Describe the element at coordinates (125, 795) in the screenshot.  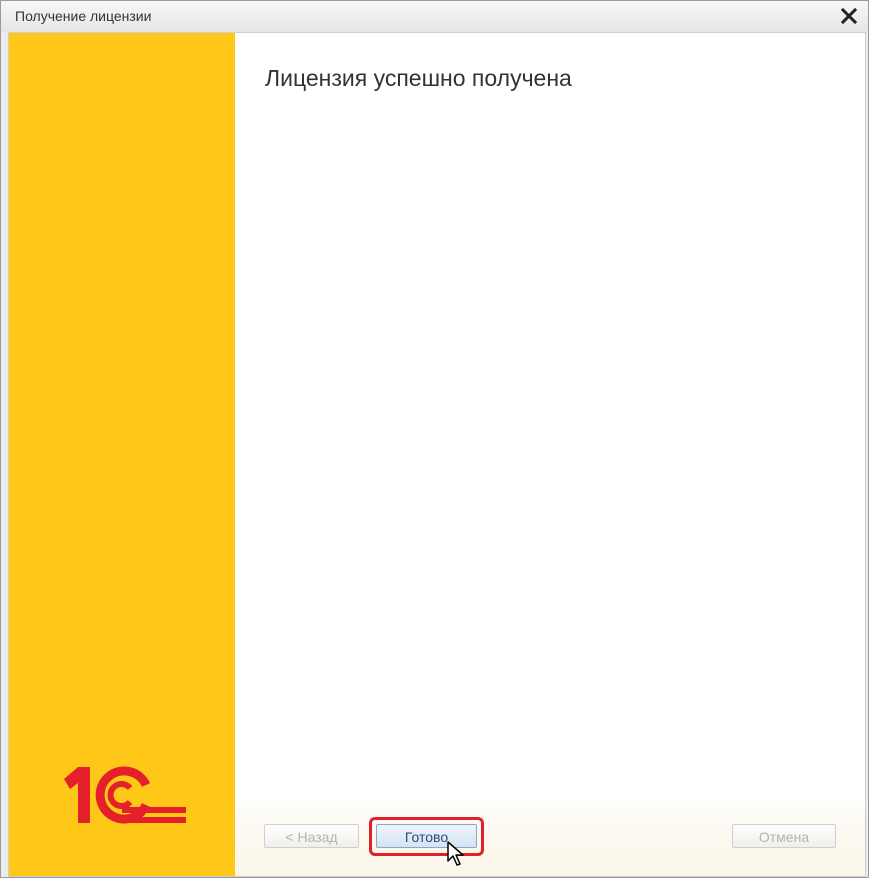
I see `1c-logo` at that location.